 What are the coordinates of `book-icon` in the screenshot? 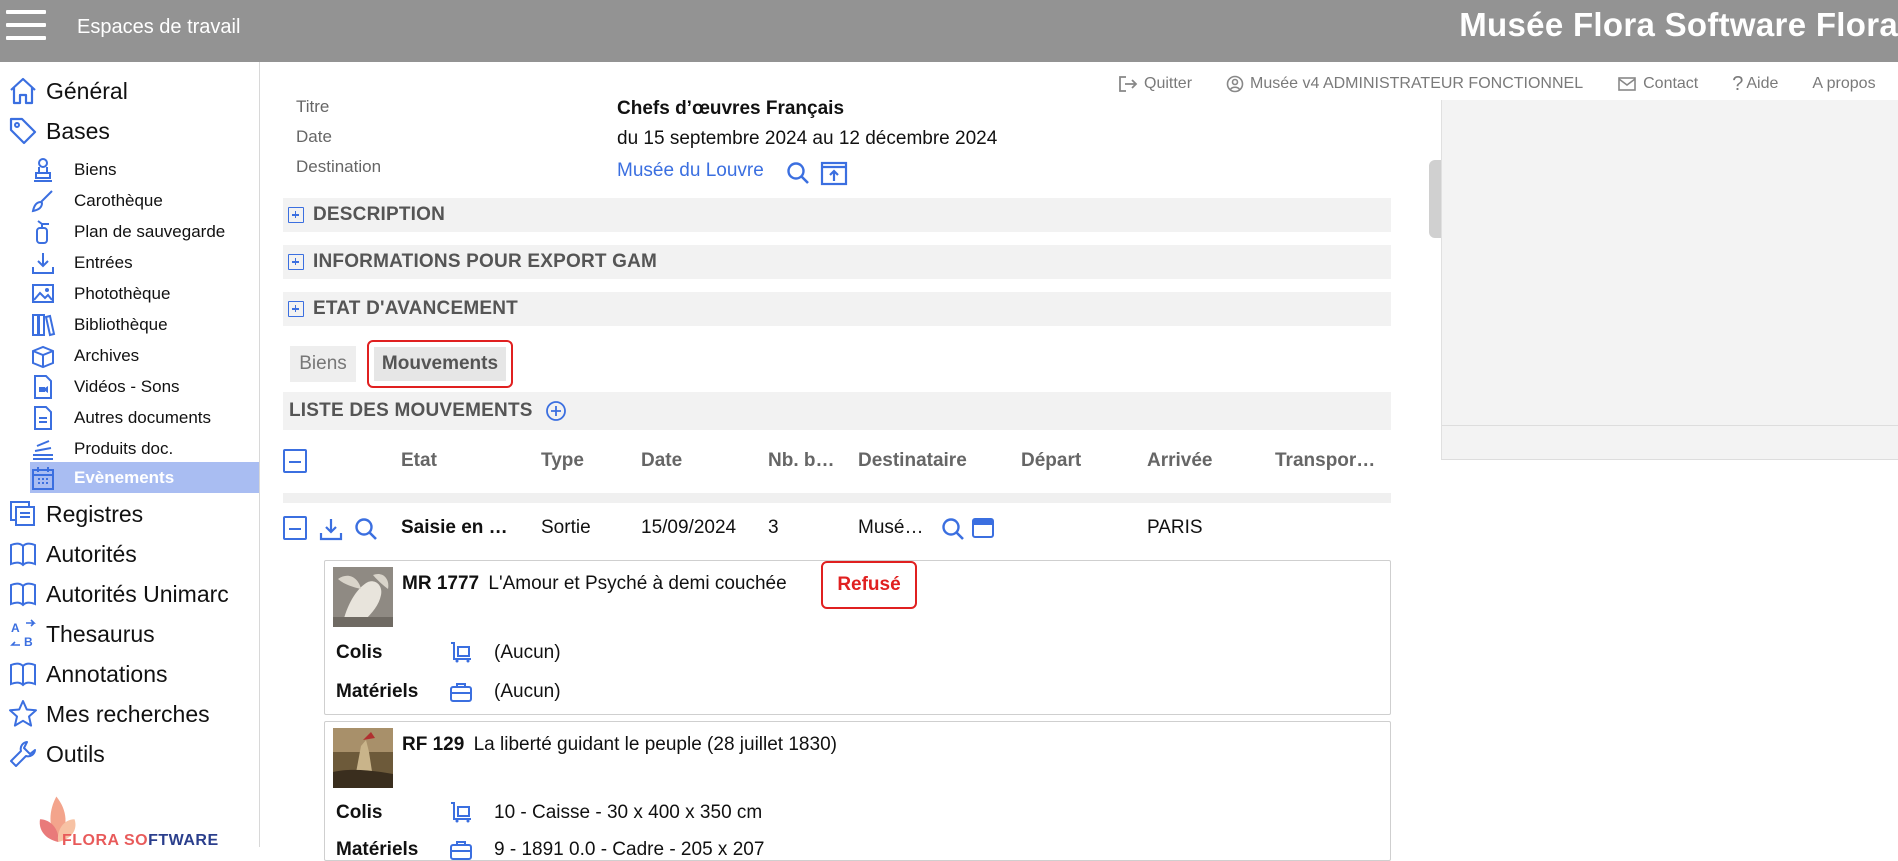 It's located at (23, 674).